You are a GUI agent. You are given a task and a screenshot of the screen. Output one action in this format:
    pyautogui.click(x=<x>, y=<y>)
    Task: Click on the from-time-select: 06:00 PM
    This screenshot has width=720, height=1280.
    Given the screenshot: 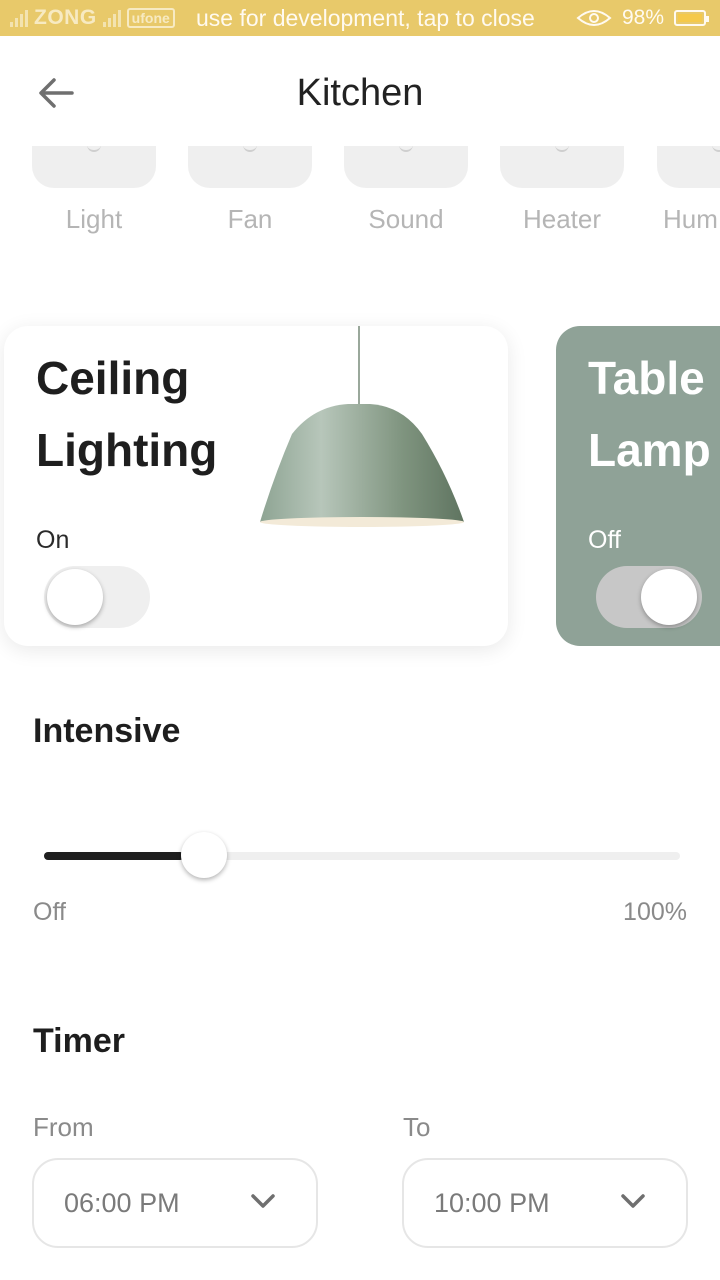 What is the action you would take?
    pyautogui.click(x=175, y=1203)
    